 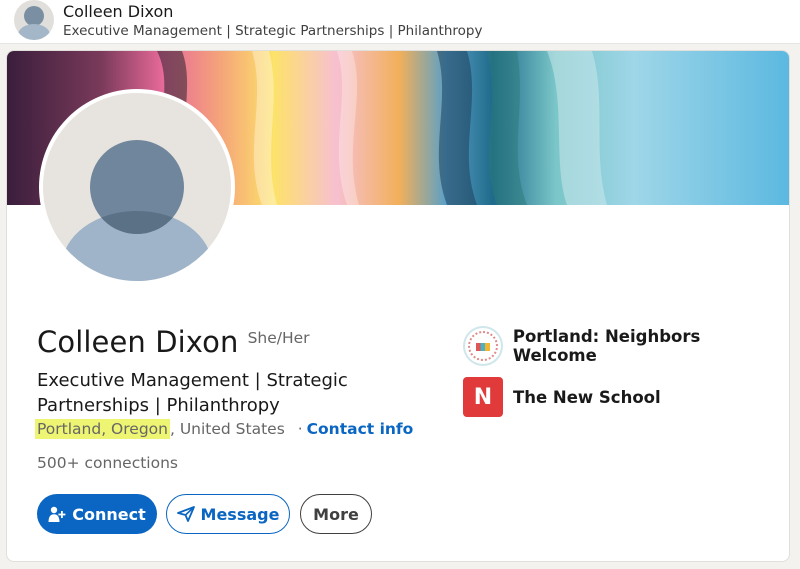 I want to click on connections-count: 500+ connections, so click(x=107, y=463).